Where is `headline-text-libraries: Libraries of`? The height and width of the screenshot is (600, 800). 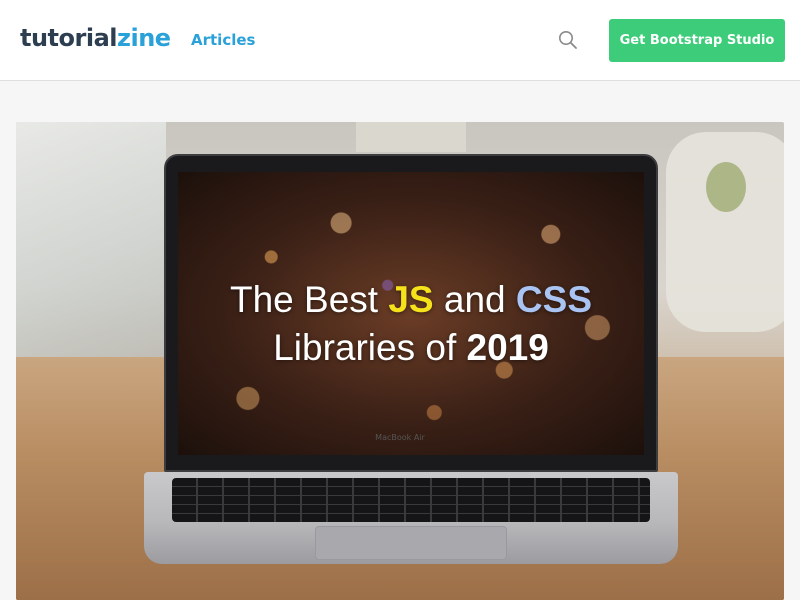
headline-text-libraries: Libraries of is located at coordinates (370, 347).